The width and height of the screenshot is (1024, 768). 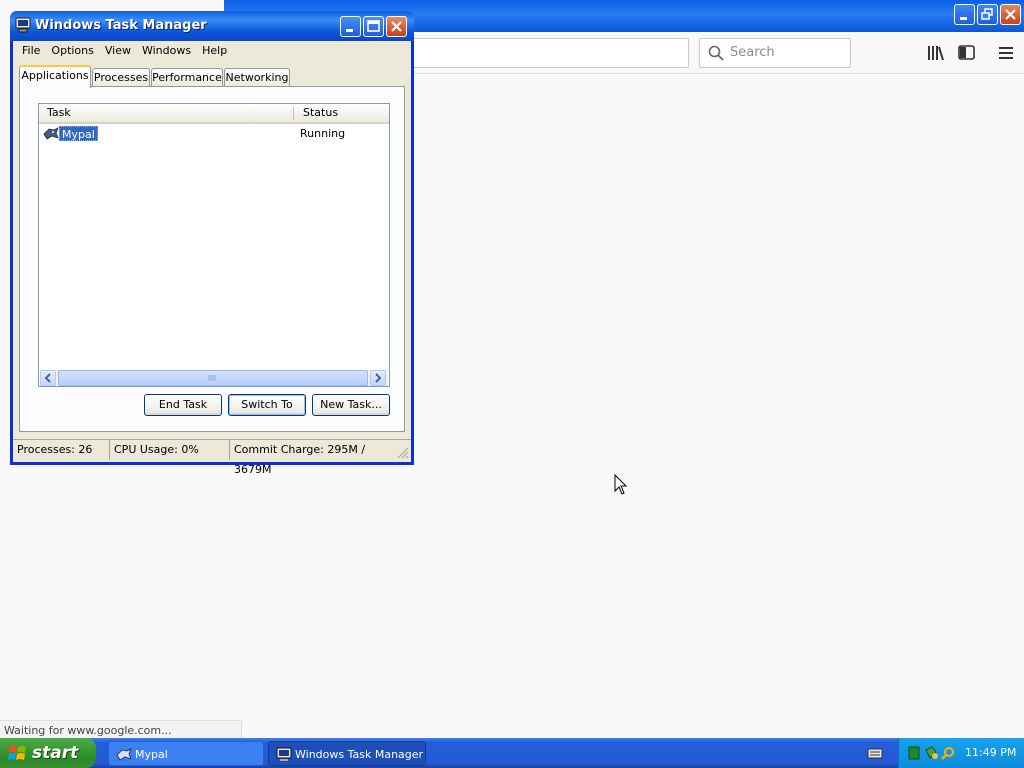 I want to click on menu-options: Options, so click(x=72, y=51).